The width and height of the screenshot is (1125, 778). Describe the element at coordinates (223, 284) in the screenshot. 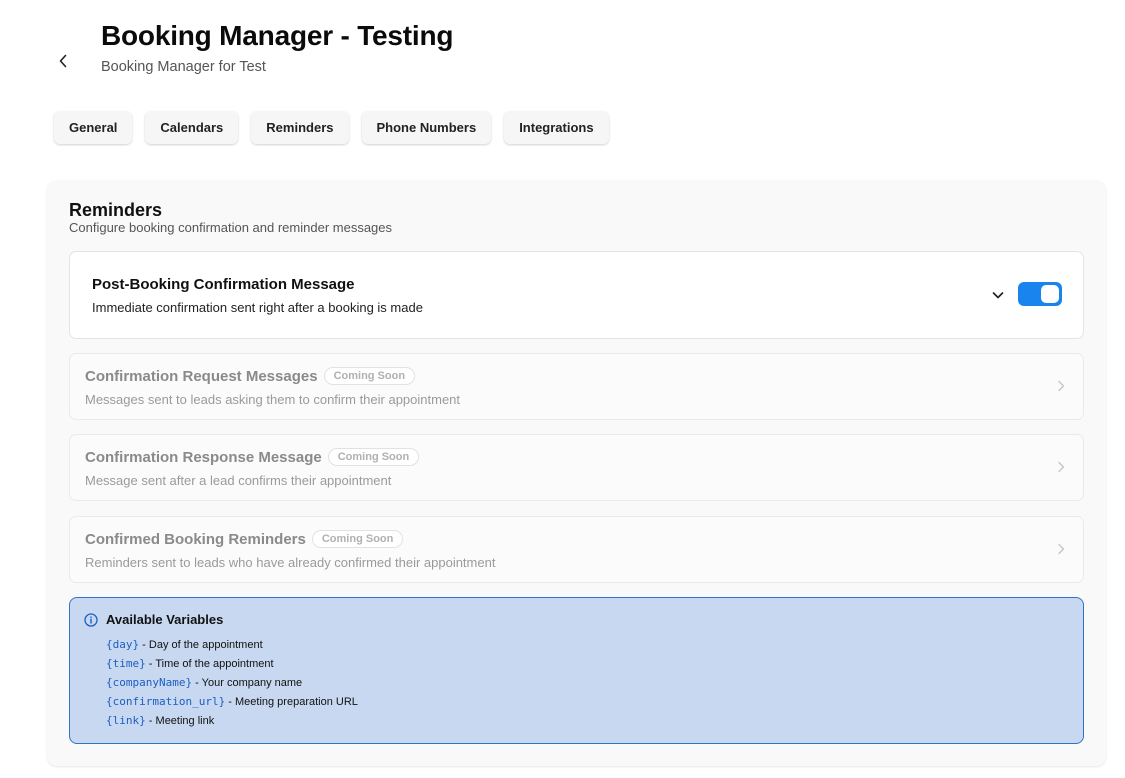

I see `card-title: Post-Booking Confirmation Message` at that location.